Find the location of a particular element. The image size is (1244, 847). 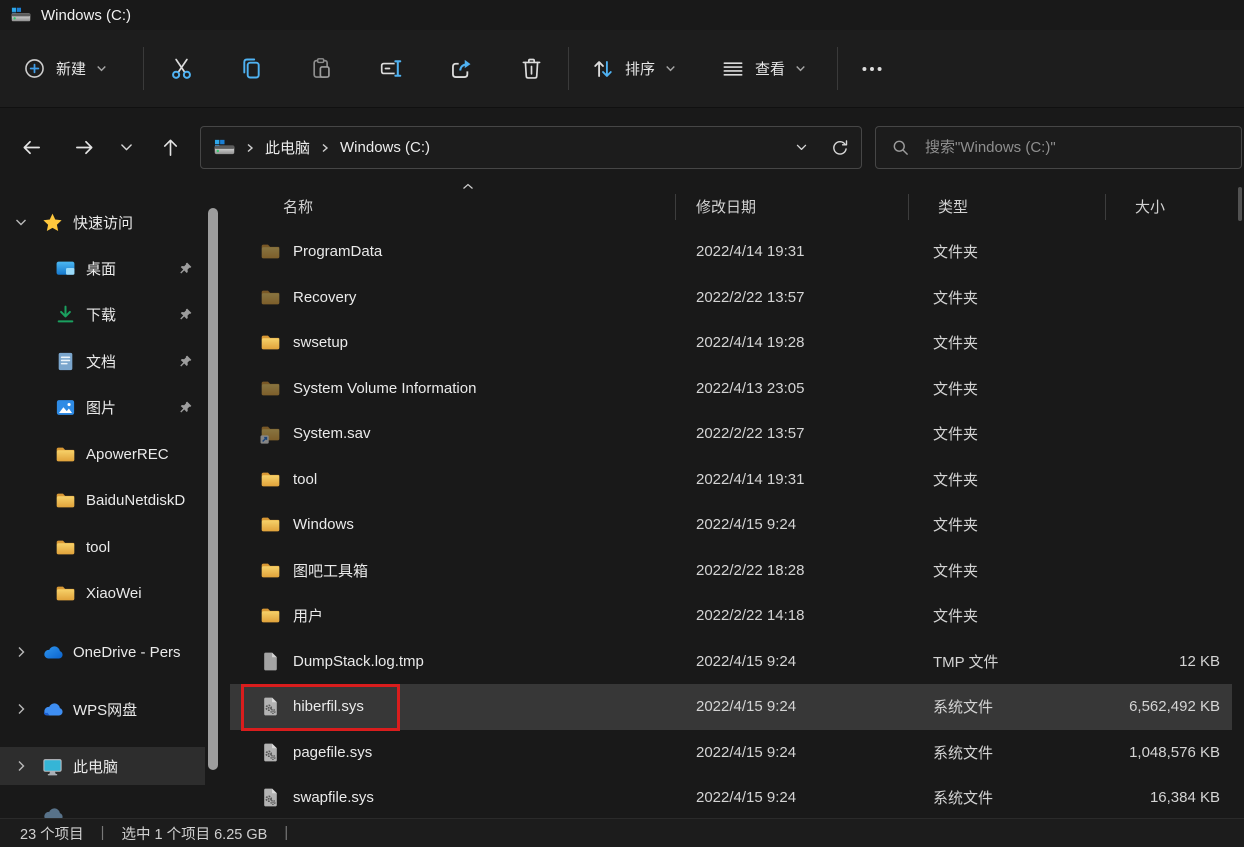

sidebar-item: OneDrive - Pers is located at coordinates (102, 652).